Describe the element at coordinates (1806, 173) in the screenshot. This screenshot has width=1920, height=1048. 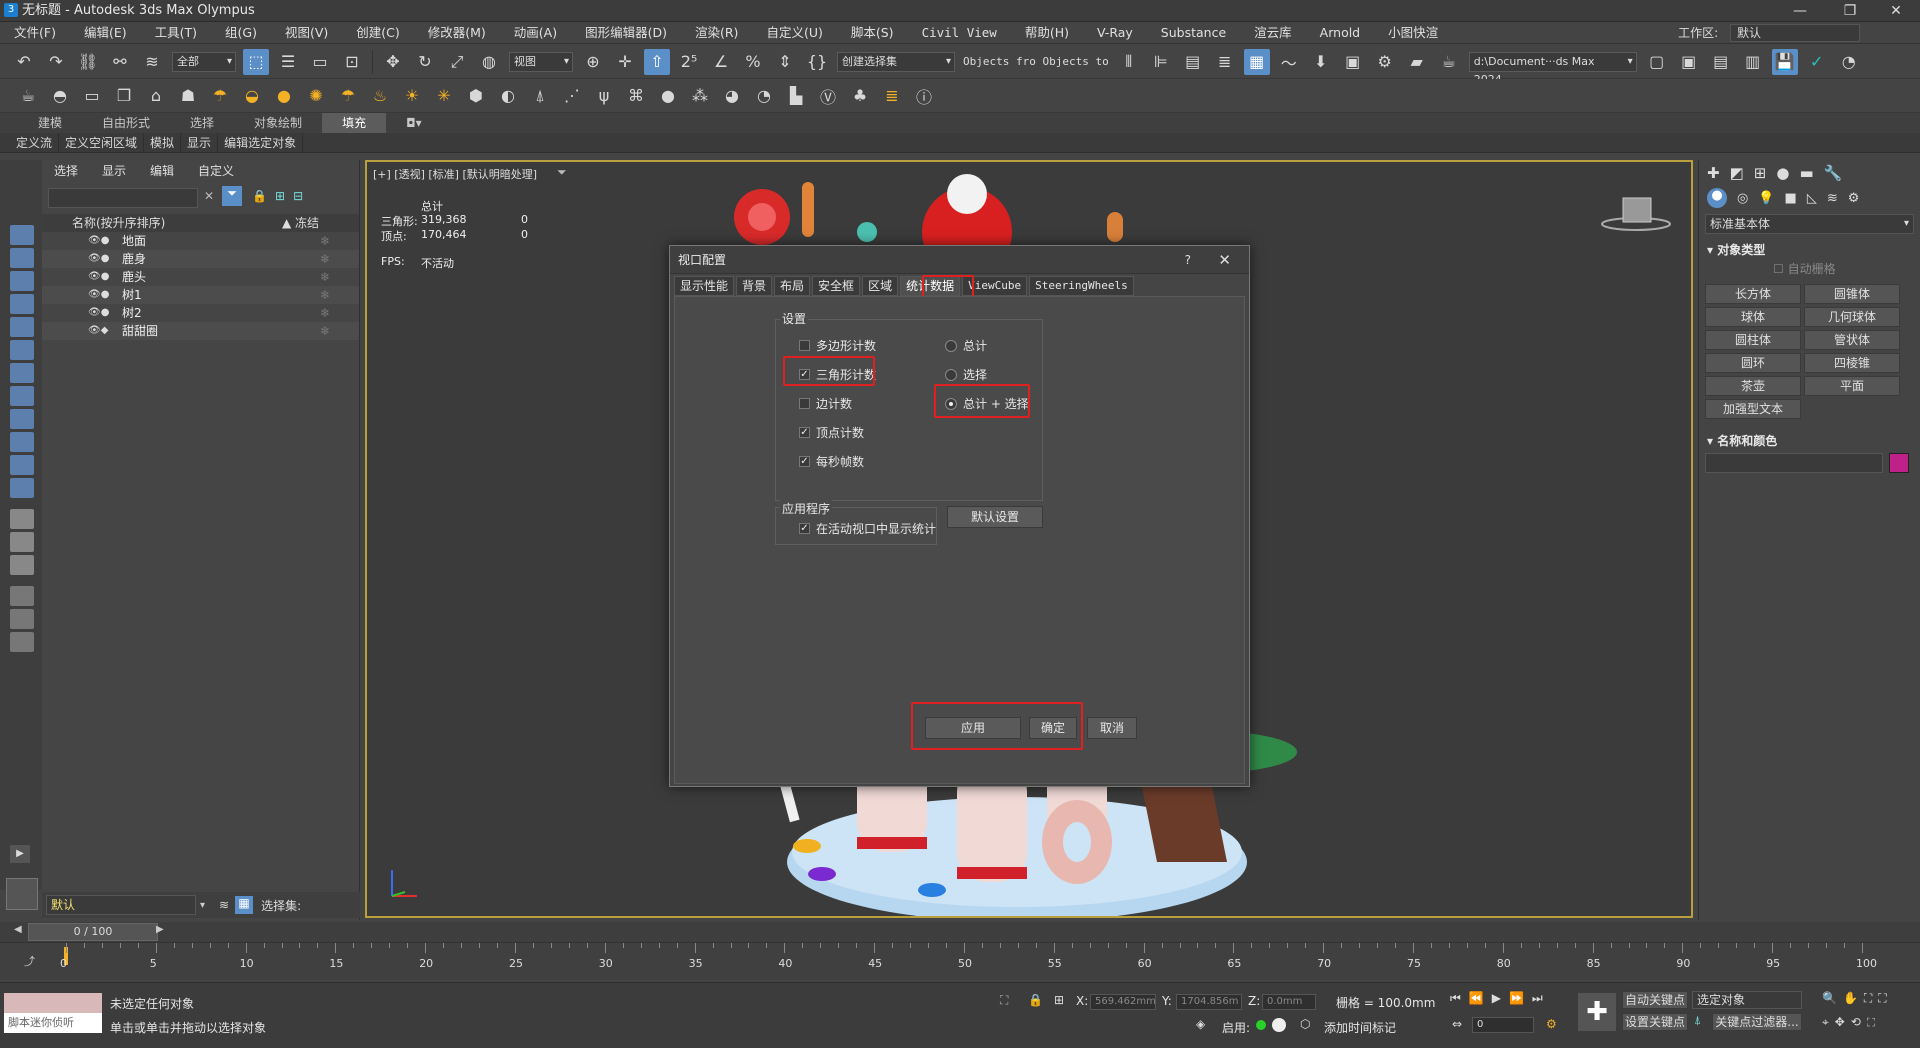
I see `display-tab-icon: ▬` at that location.